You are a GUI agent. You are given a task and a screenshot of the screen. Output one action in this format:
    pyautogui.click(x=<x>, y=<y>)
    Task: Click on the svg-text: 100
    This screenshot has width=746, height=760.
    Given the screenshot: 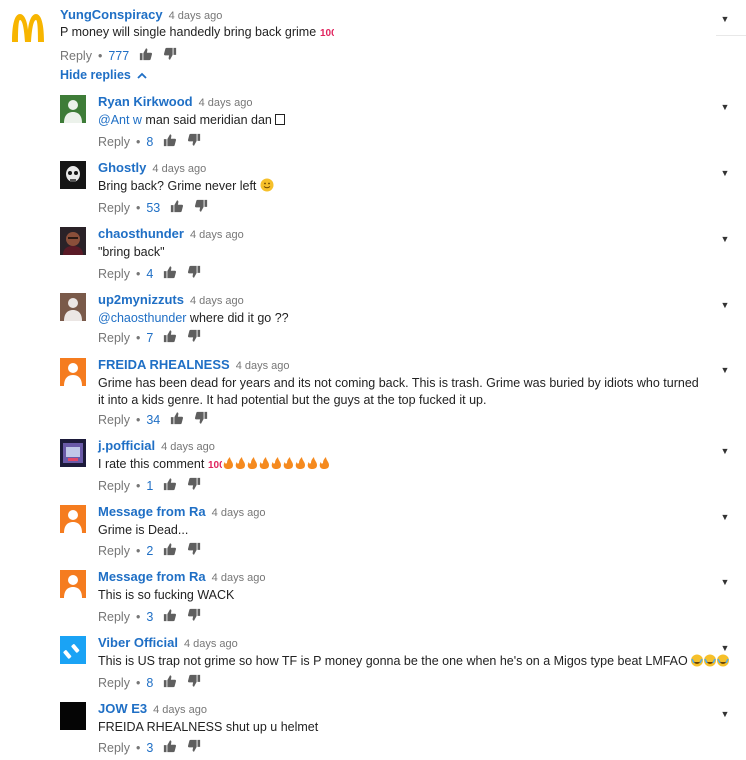 What is the action you would take?
    pyautogui.click(x=215, y=465)
    